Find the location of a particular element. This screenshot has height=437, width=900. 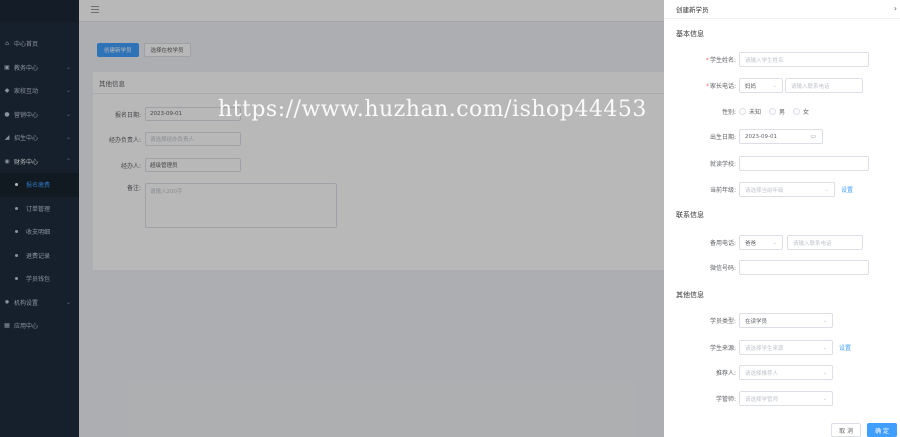

student-source-row: 学生来源: 请选择学生来源 ⌄ 设置 is located at coordinates (757, 347).